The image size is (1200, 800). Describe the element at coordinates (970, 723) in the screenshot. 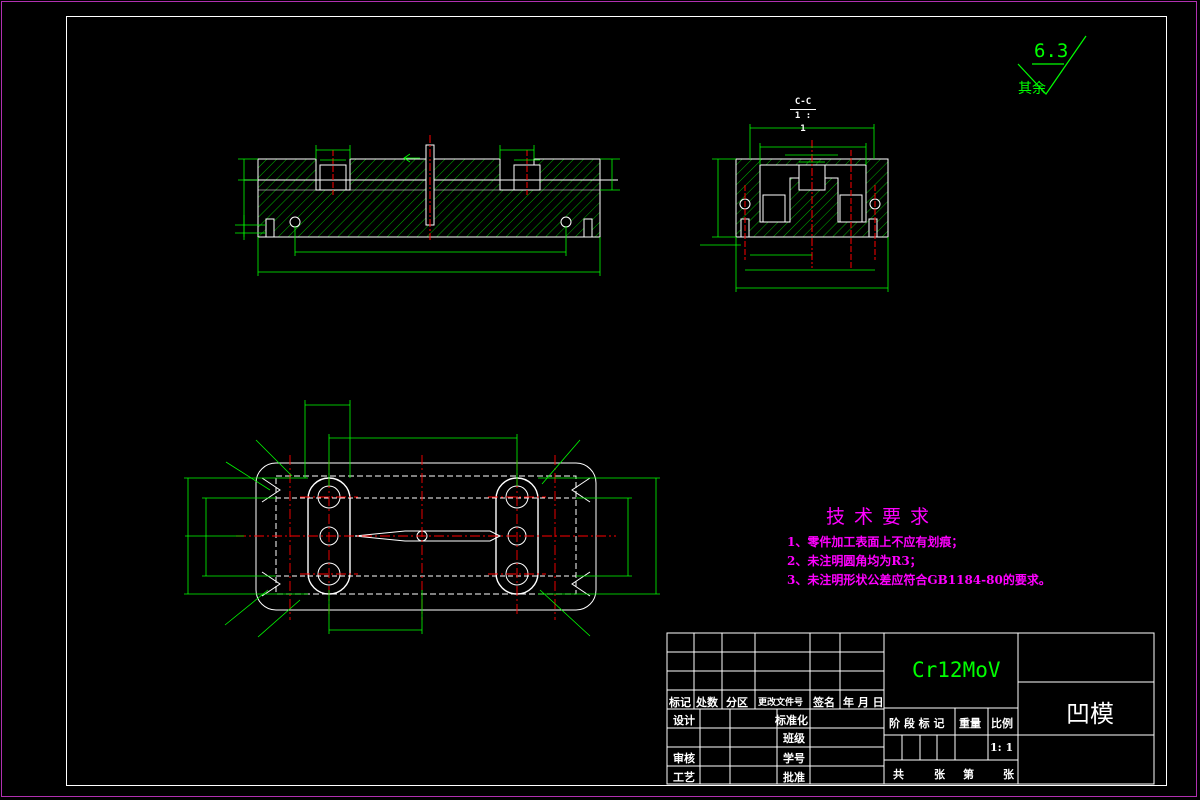

I see `weight-label: 重量` at that location.